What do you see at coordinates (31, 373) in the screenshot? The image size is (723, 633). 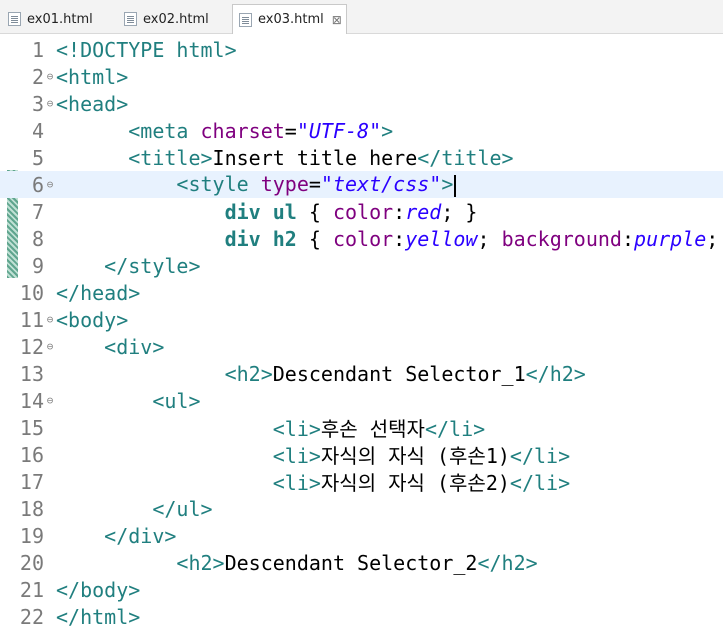 I see `line-number: 13` at bounding box center [31, 373].